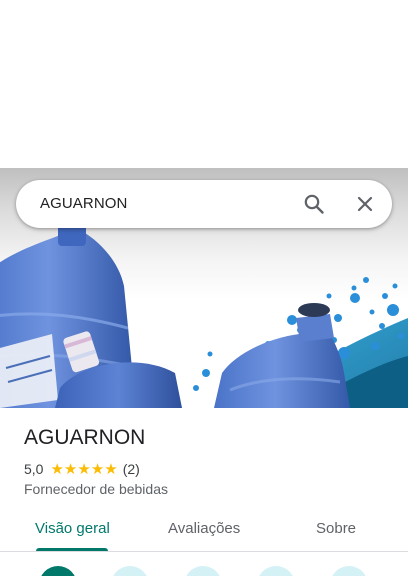 This screenshot has height=576, width=408. I want to click on place-title: AGUARNON, so click(85, 437).